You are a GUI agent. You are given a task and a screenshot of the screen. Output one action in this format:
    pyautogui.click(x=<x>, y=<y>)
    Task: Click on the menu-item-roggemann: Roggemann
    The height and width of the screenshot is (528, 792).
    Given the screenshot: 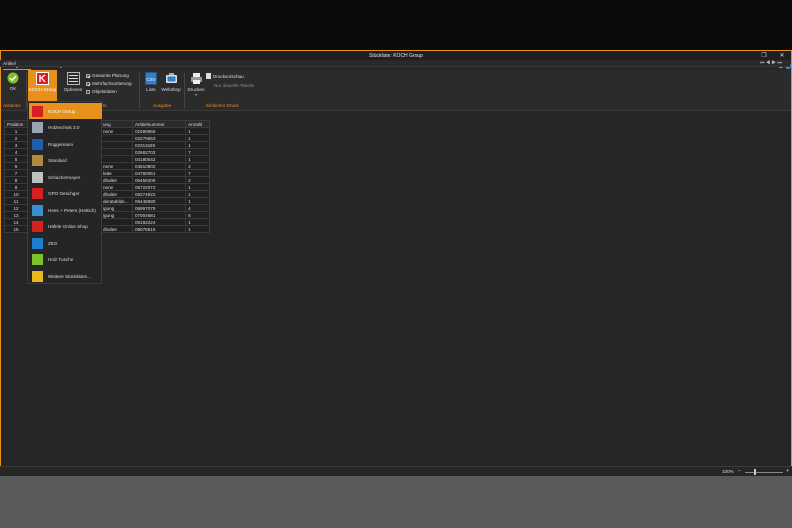 What is the action you would take?
    pyautogui.click(x=65, y=144)
    